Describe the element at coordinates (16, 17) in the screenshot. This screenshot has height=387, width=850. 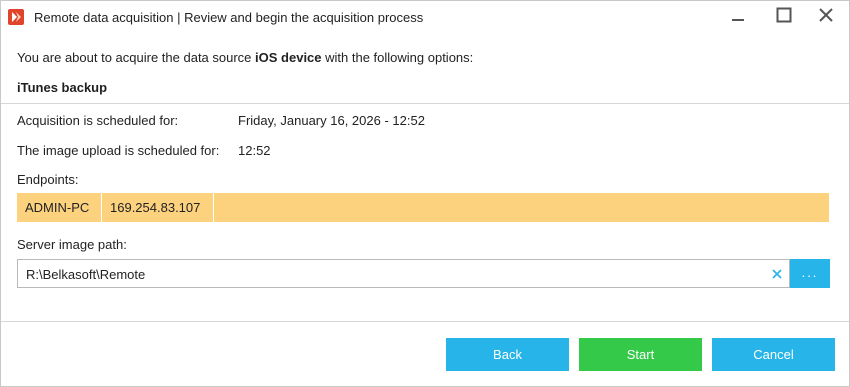
I see `belkasoft-logo-icon` at that location.